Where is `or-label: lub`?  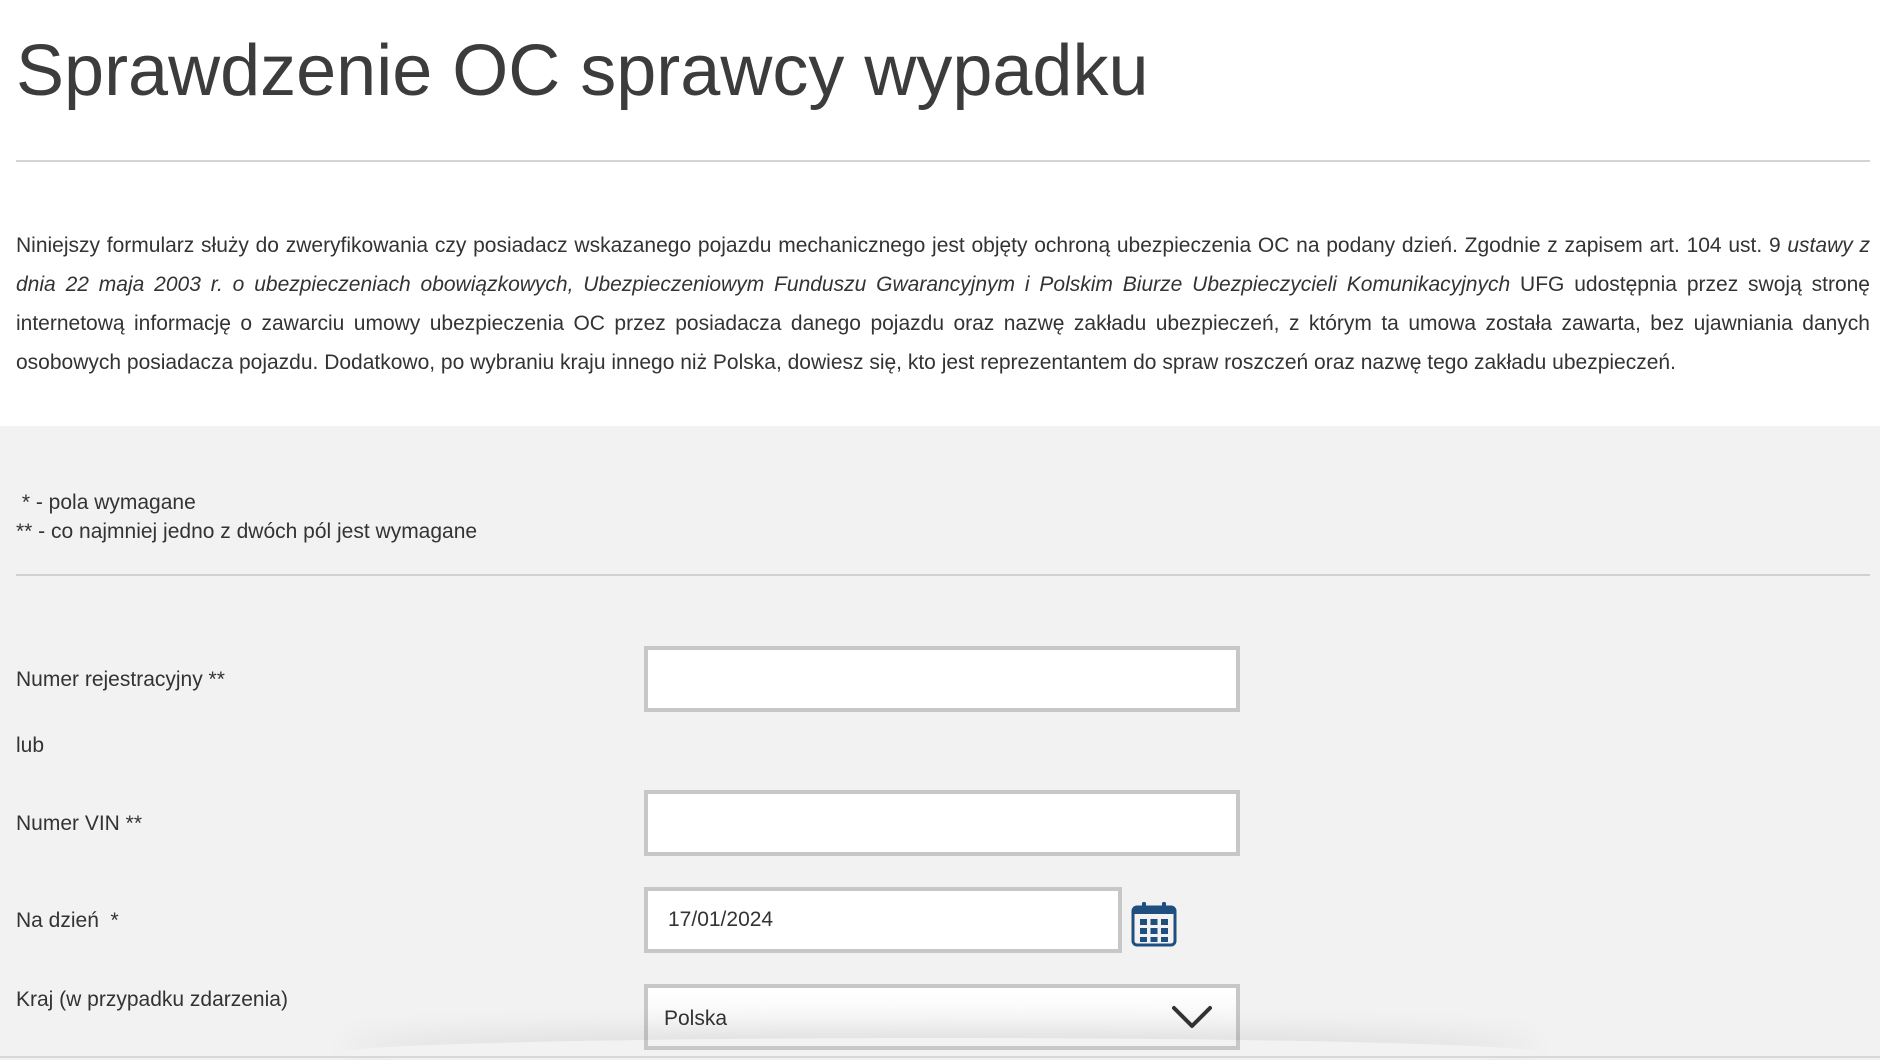
or-label: lub is located at coordinates (30, 745).